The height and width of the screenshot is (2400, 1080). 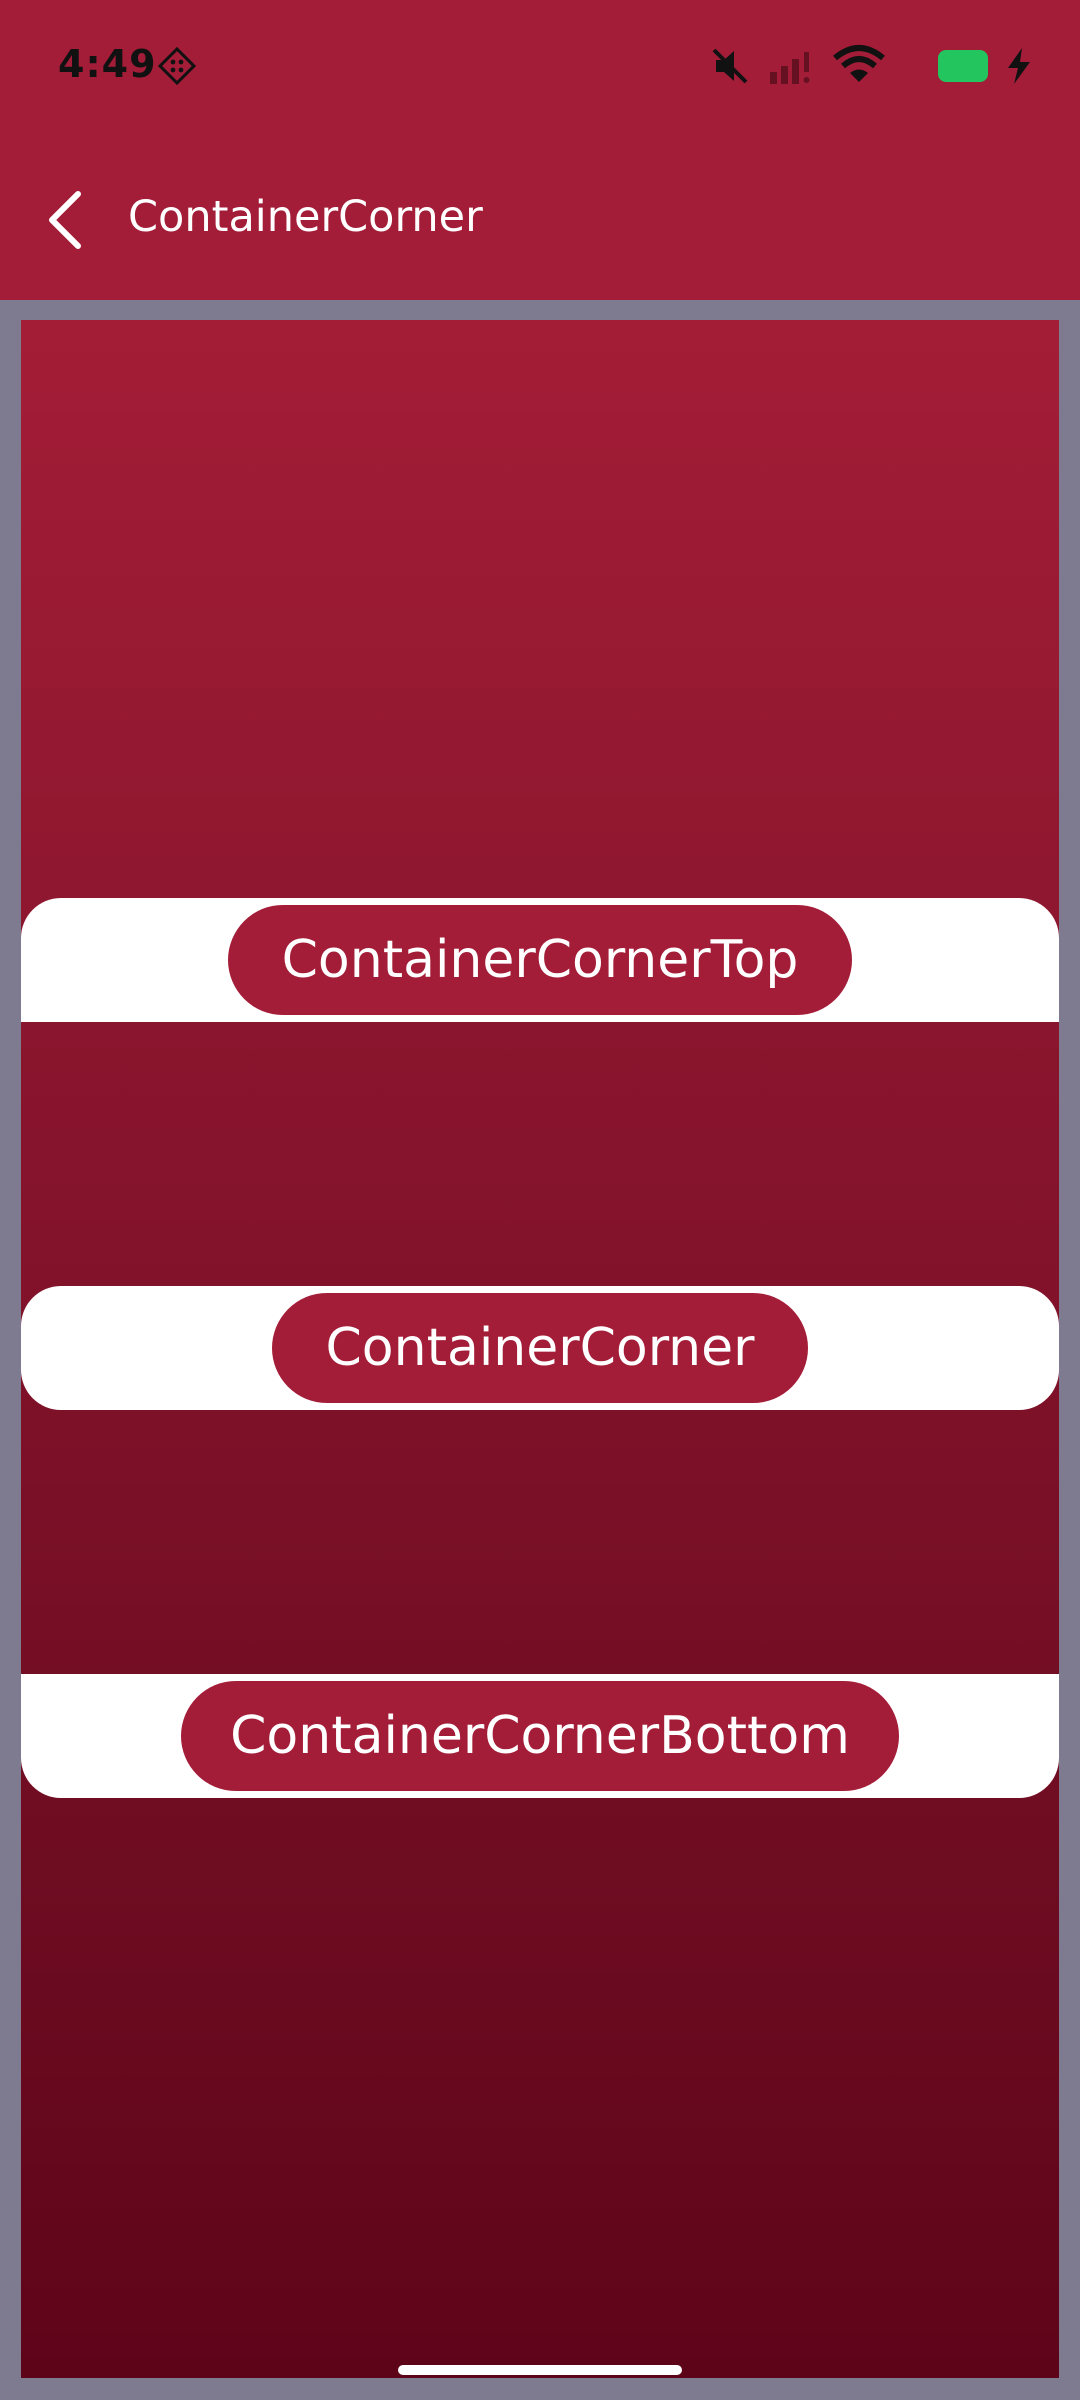 I want to click on chevron-left-icon, so click(x=65, y=220).